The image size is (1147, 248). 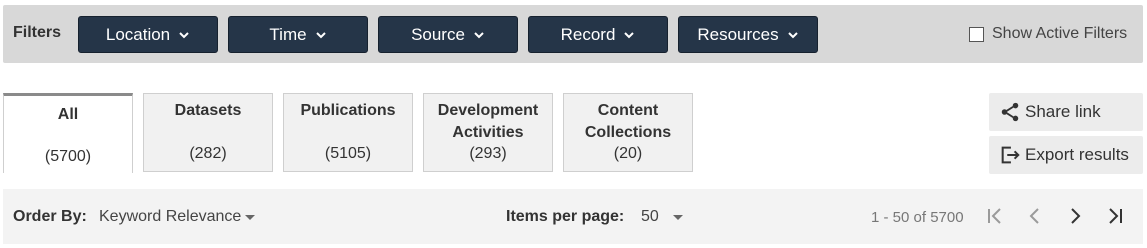 I want to click on tab-development-activities-label-line1: Development, so click(x=488, y=110).